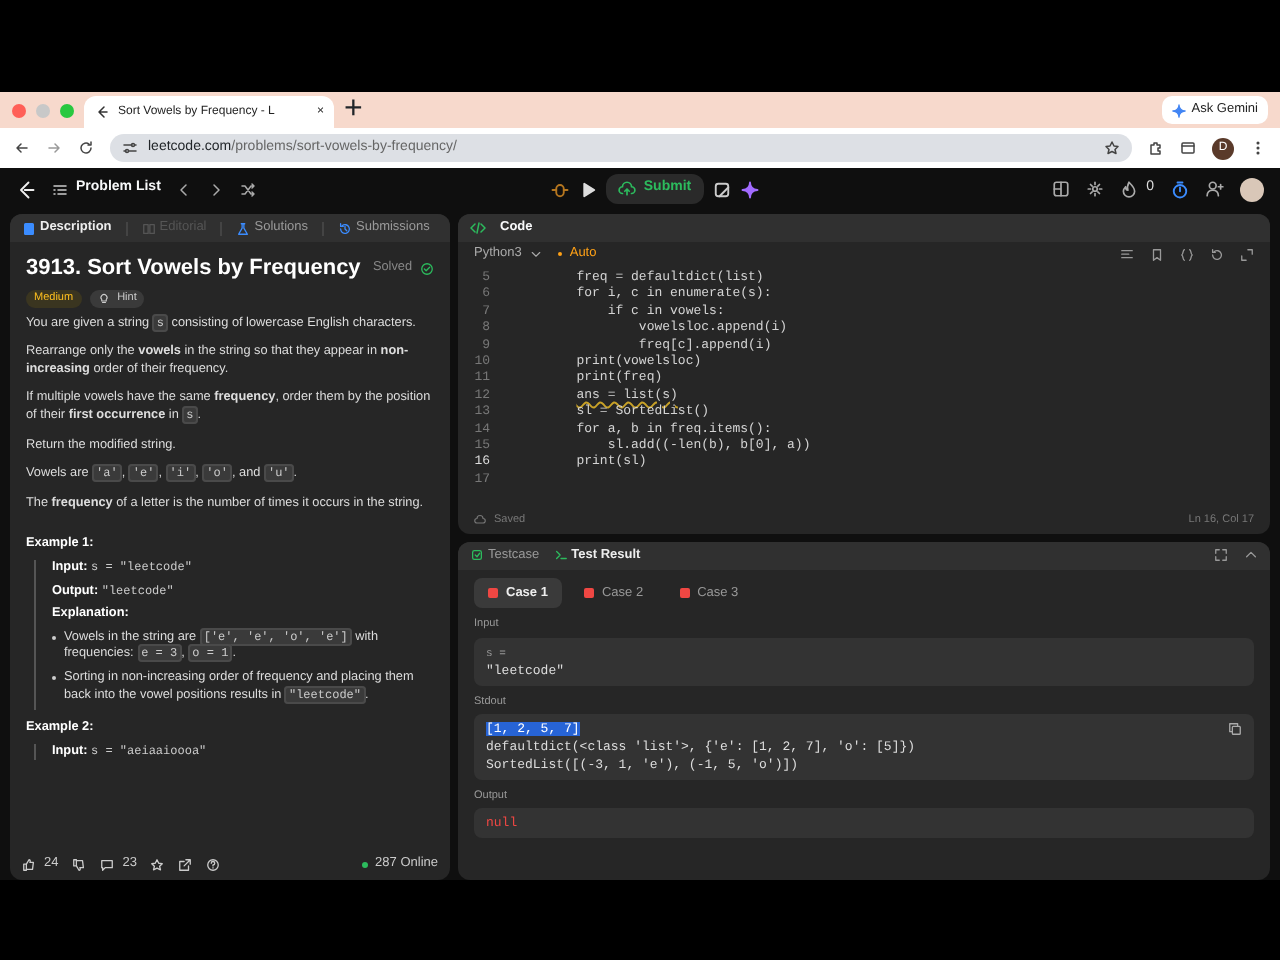  Describe the element at coordinates (1251, 189) in the screenshot. I see `user-avatar` at that location.